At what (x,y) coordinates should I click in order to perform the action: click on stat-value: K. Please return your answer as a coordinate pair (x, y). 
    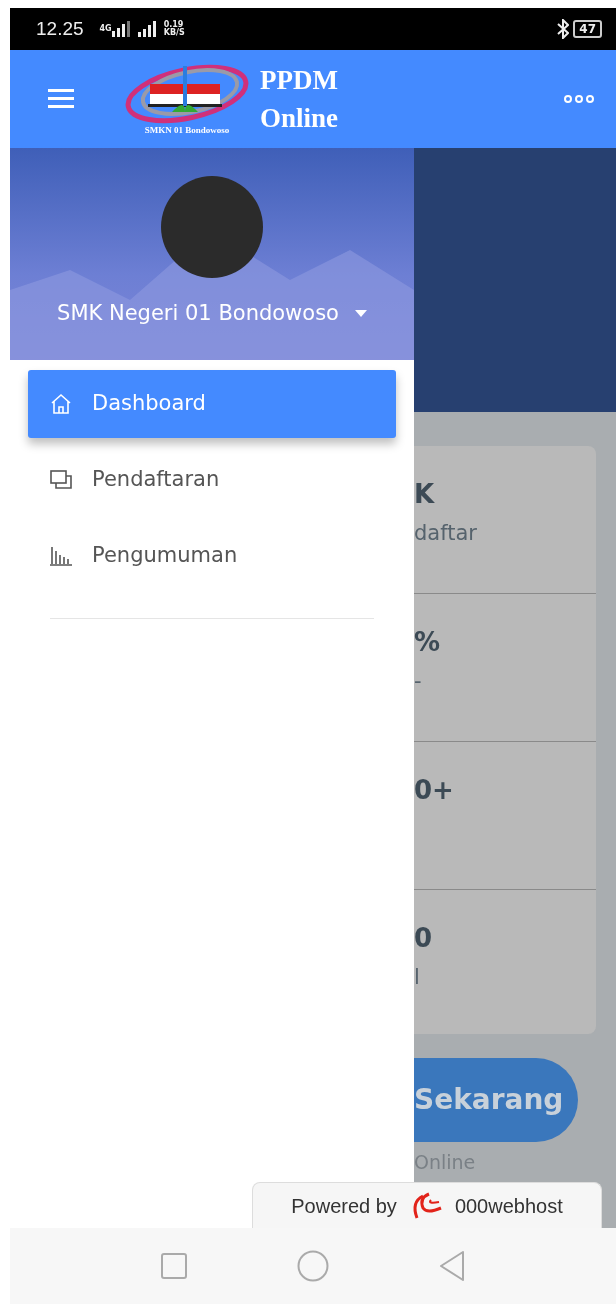
    Looking at the image, I should click on (425, 494).